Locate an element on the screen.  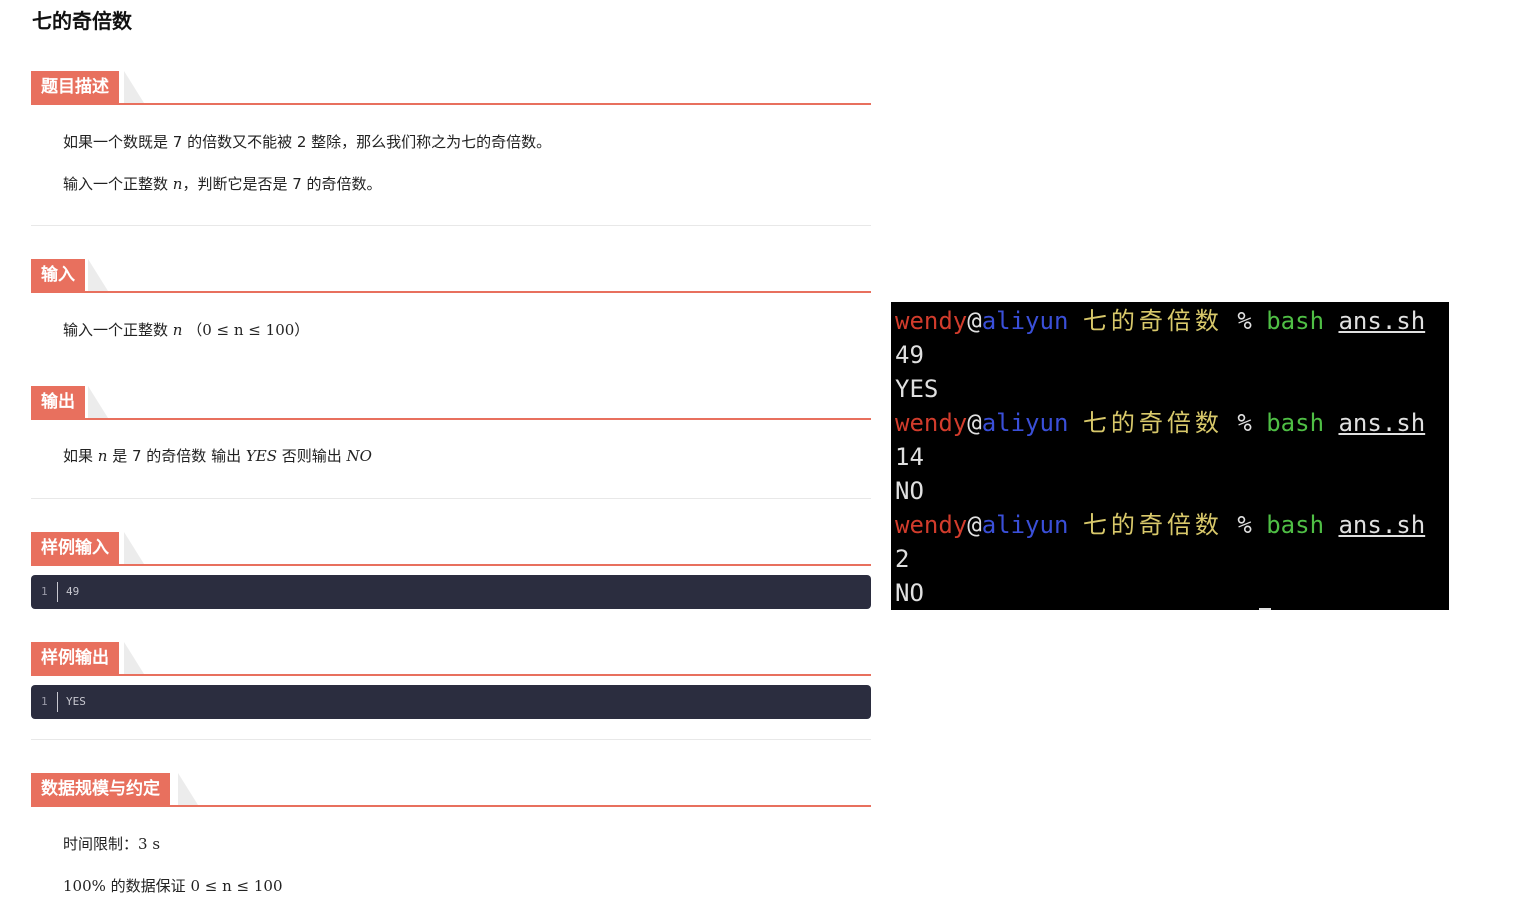
input-p-pre: 输入一个正整数 is located at coordinates (118, 330).